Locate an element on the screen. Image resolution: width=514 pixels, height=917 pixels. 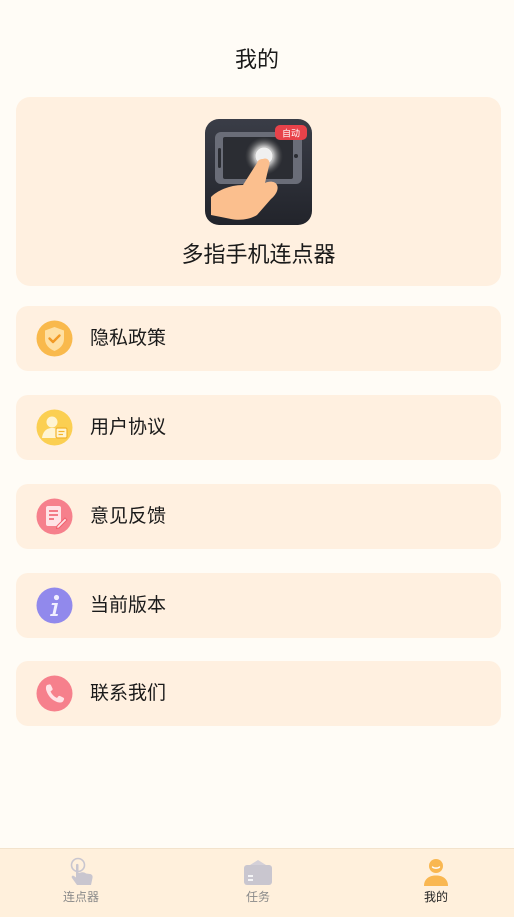
phone-icon is located at coordinates (54, 693).